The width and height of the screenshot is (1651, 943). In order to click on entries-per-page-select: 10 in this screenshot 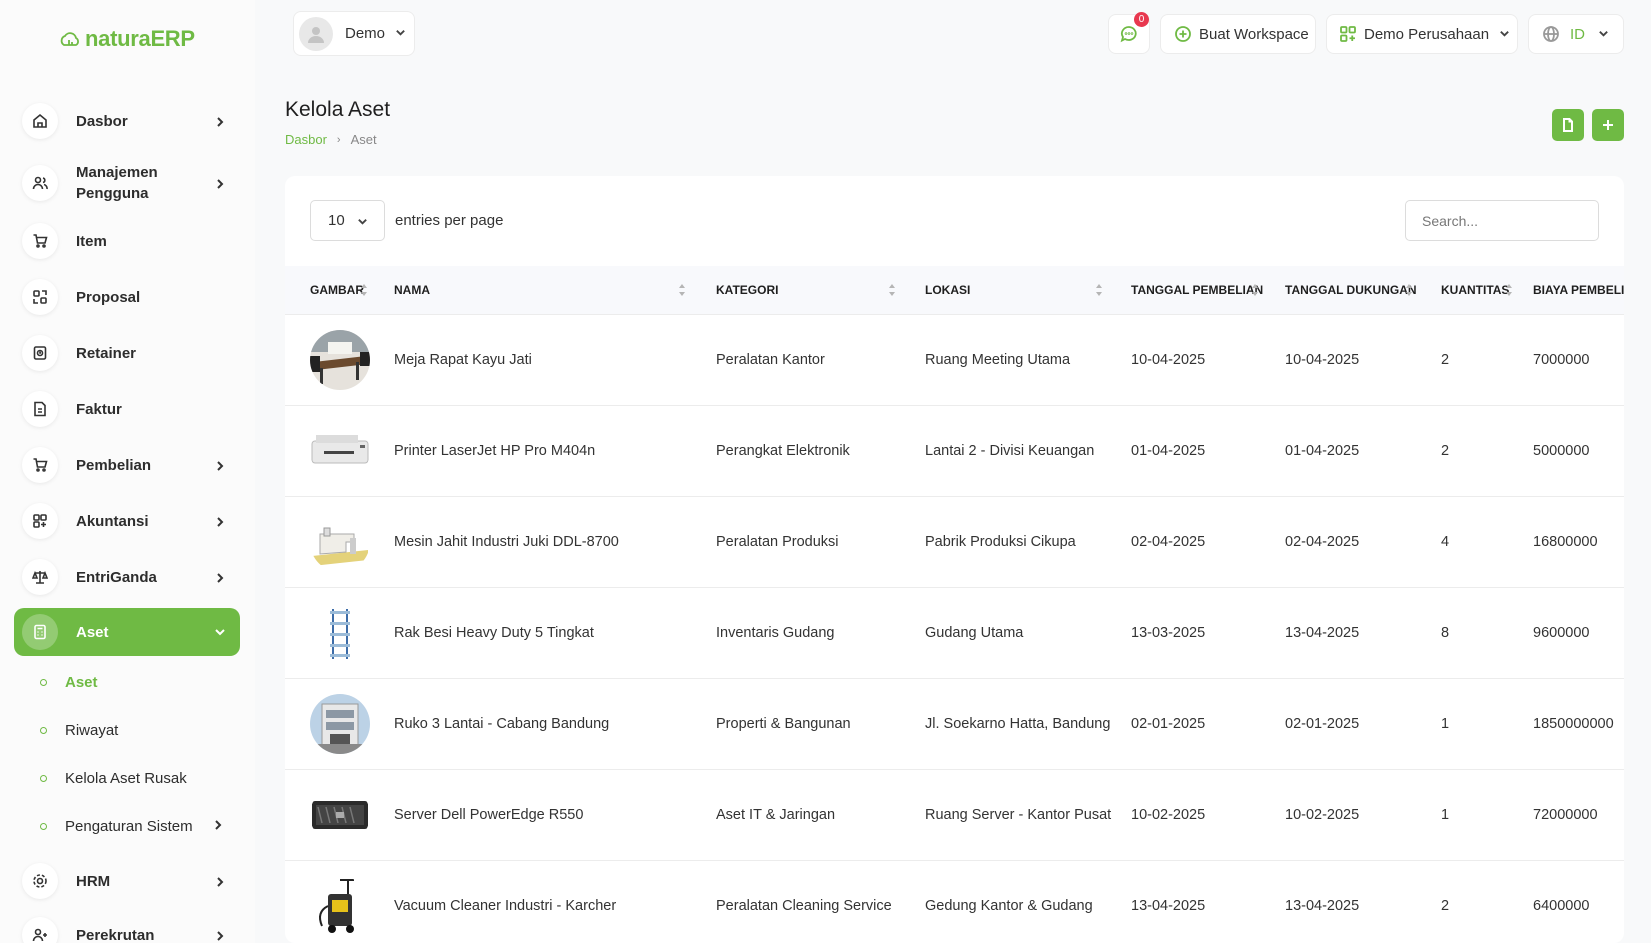, I will do `click(347, 220)`.